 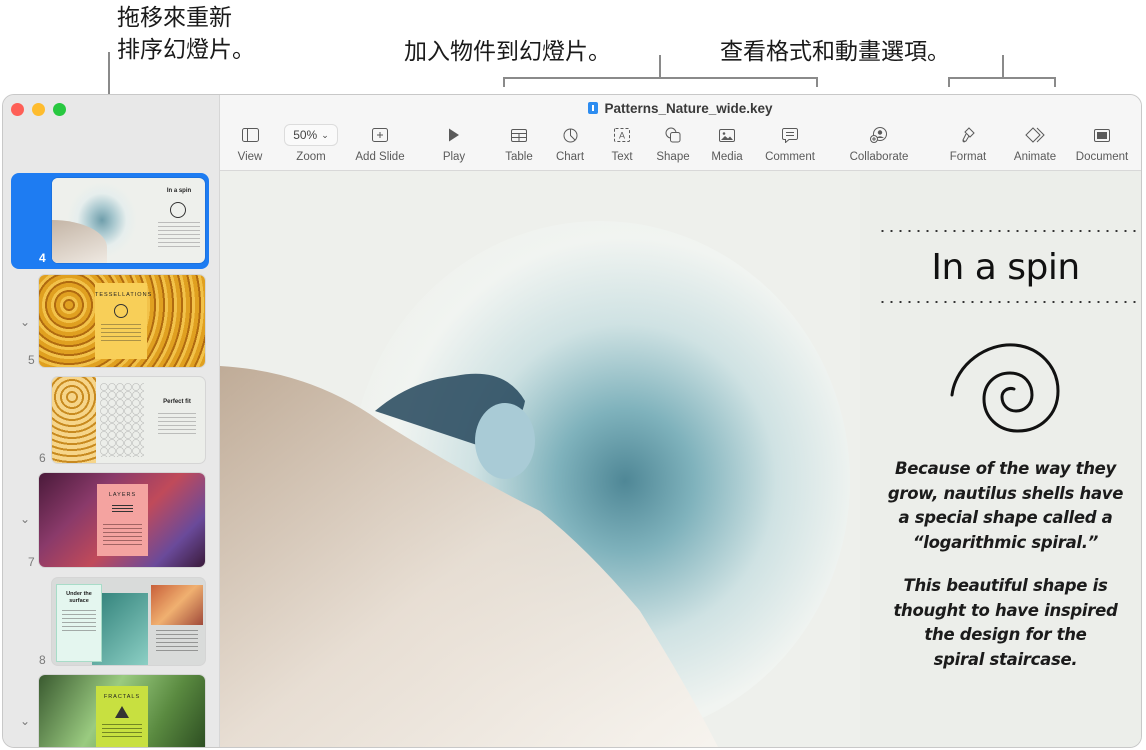 I want to click on slide-number: 5, so click(x=31, y=360).